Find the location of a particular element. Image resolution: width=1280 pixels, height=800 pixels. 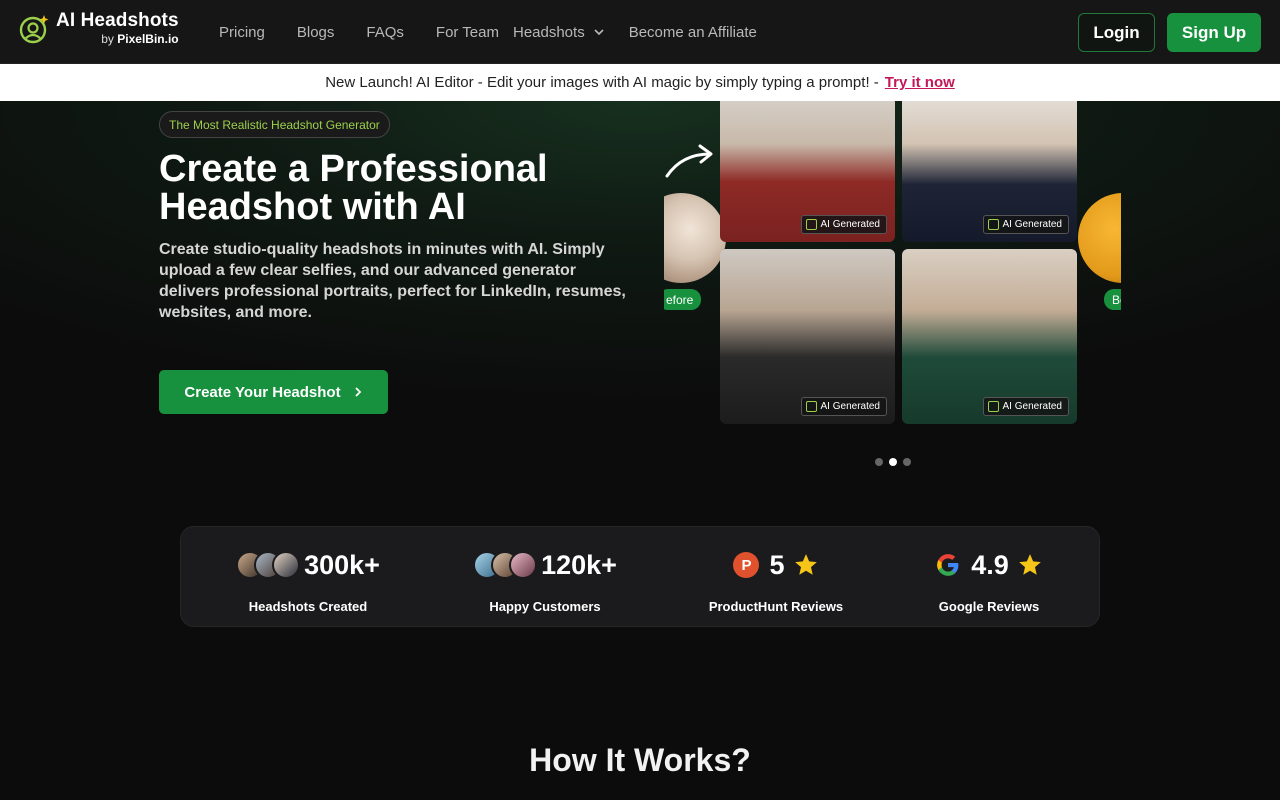

stat-producthunt-reviews: P 5 ProductHunt Reviews is located at coordinates (776, 577).